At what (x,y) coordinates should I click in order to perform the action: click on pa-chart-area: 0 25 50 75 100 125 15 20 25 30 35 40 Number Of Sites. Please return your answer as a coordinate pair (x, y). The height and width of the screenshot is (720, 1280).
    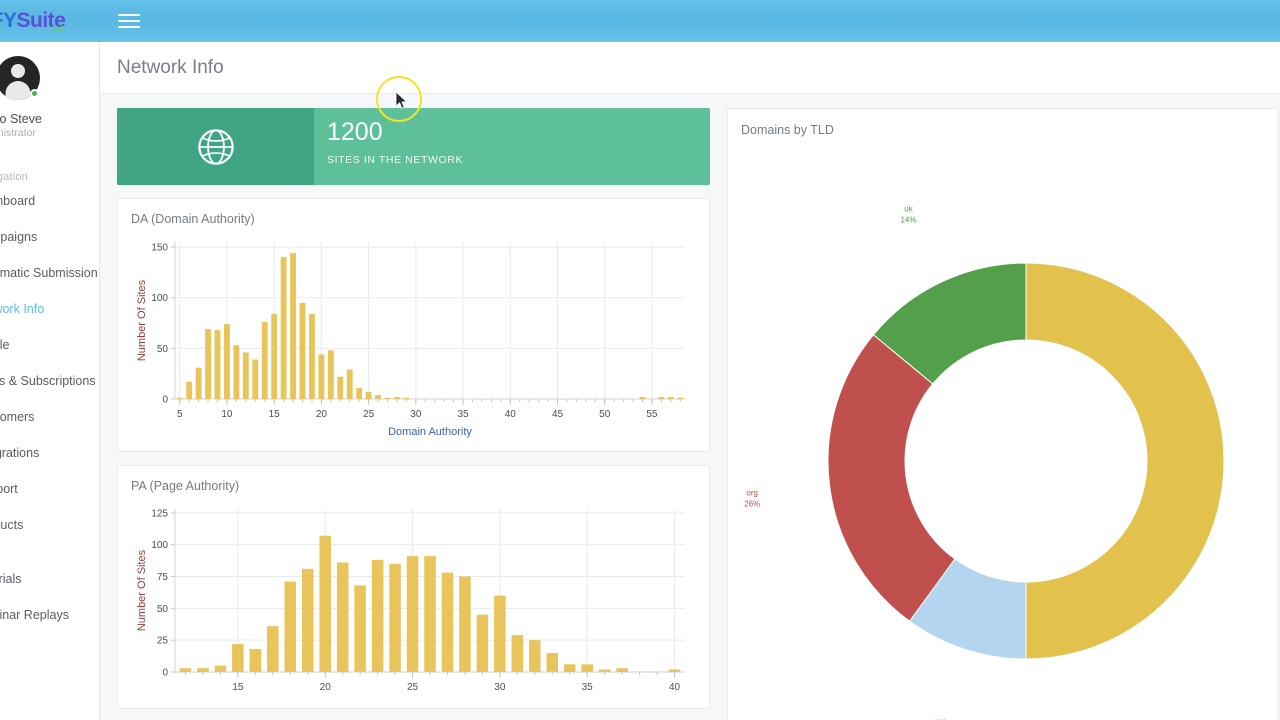
    Looking at the image, I should click on (413, 599).